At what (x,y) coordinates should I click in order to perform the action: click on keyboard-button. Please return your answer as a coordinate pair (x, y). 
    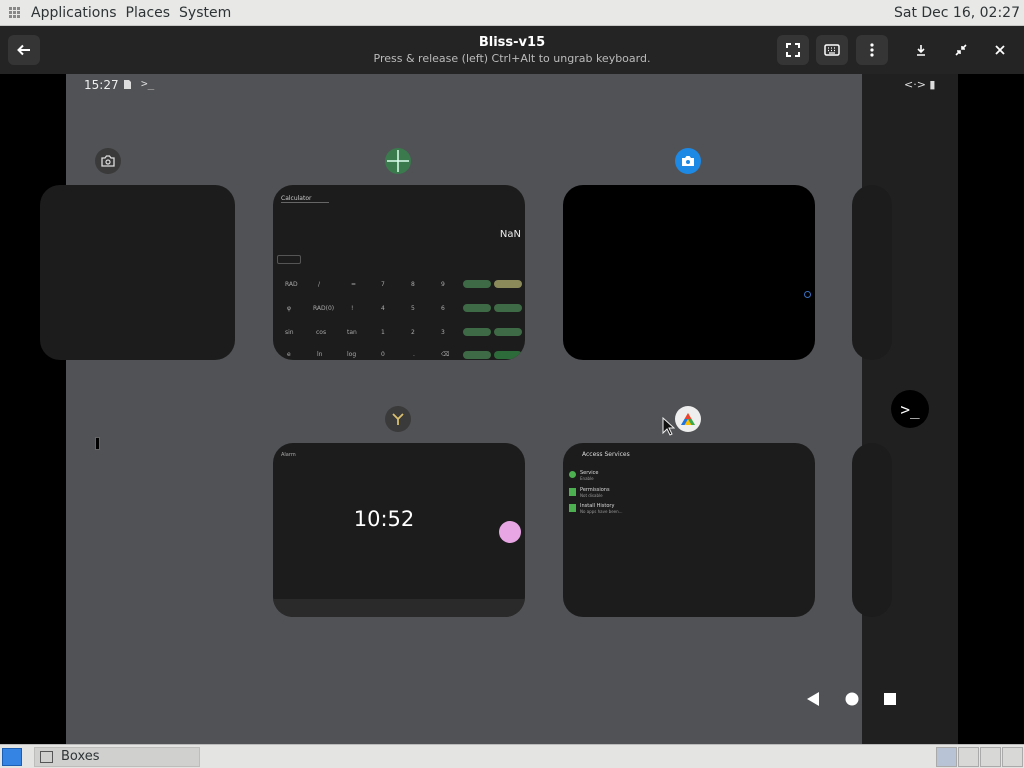
    Looking at the image, I should click on (832, 50).